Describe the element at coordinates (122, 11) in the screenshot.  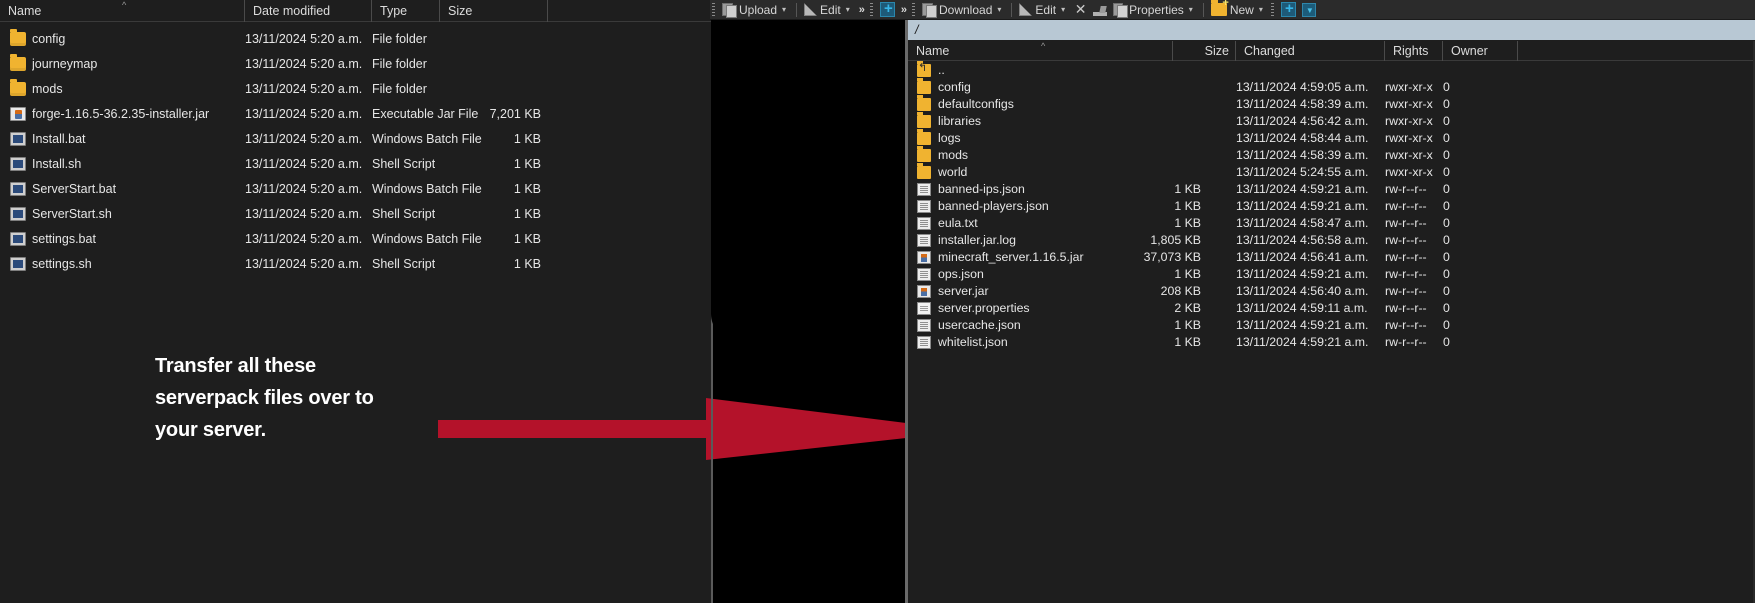
I see `column-header-name: Name ^` at that location.